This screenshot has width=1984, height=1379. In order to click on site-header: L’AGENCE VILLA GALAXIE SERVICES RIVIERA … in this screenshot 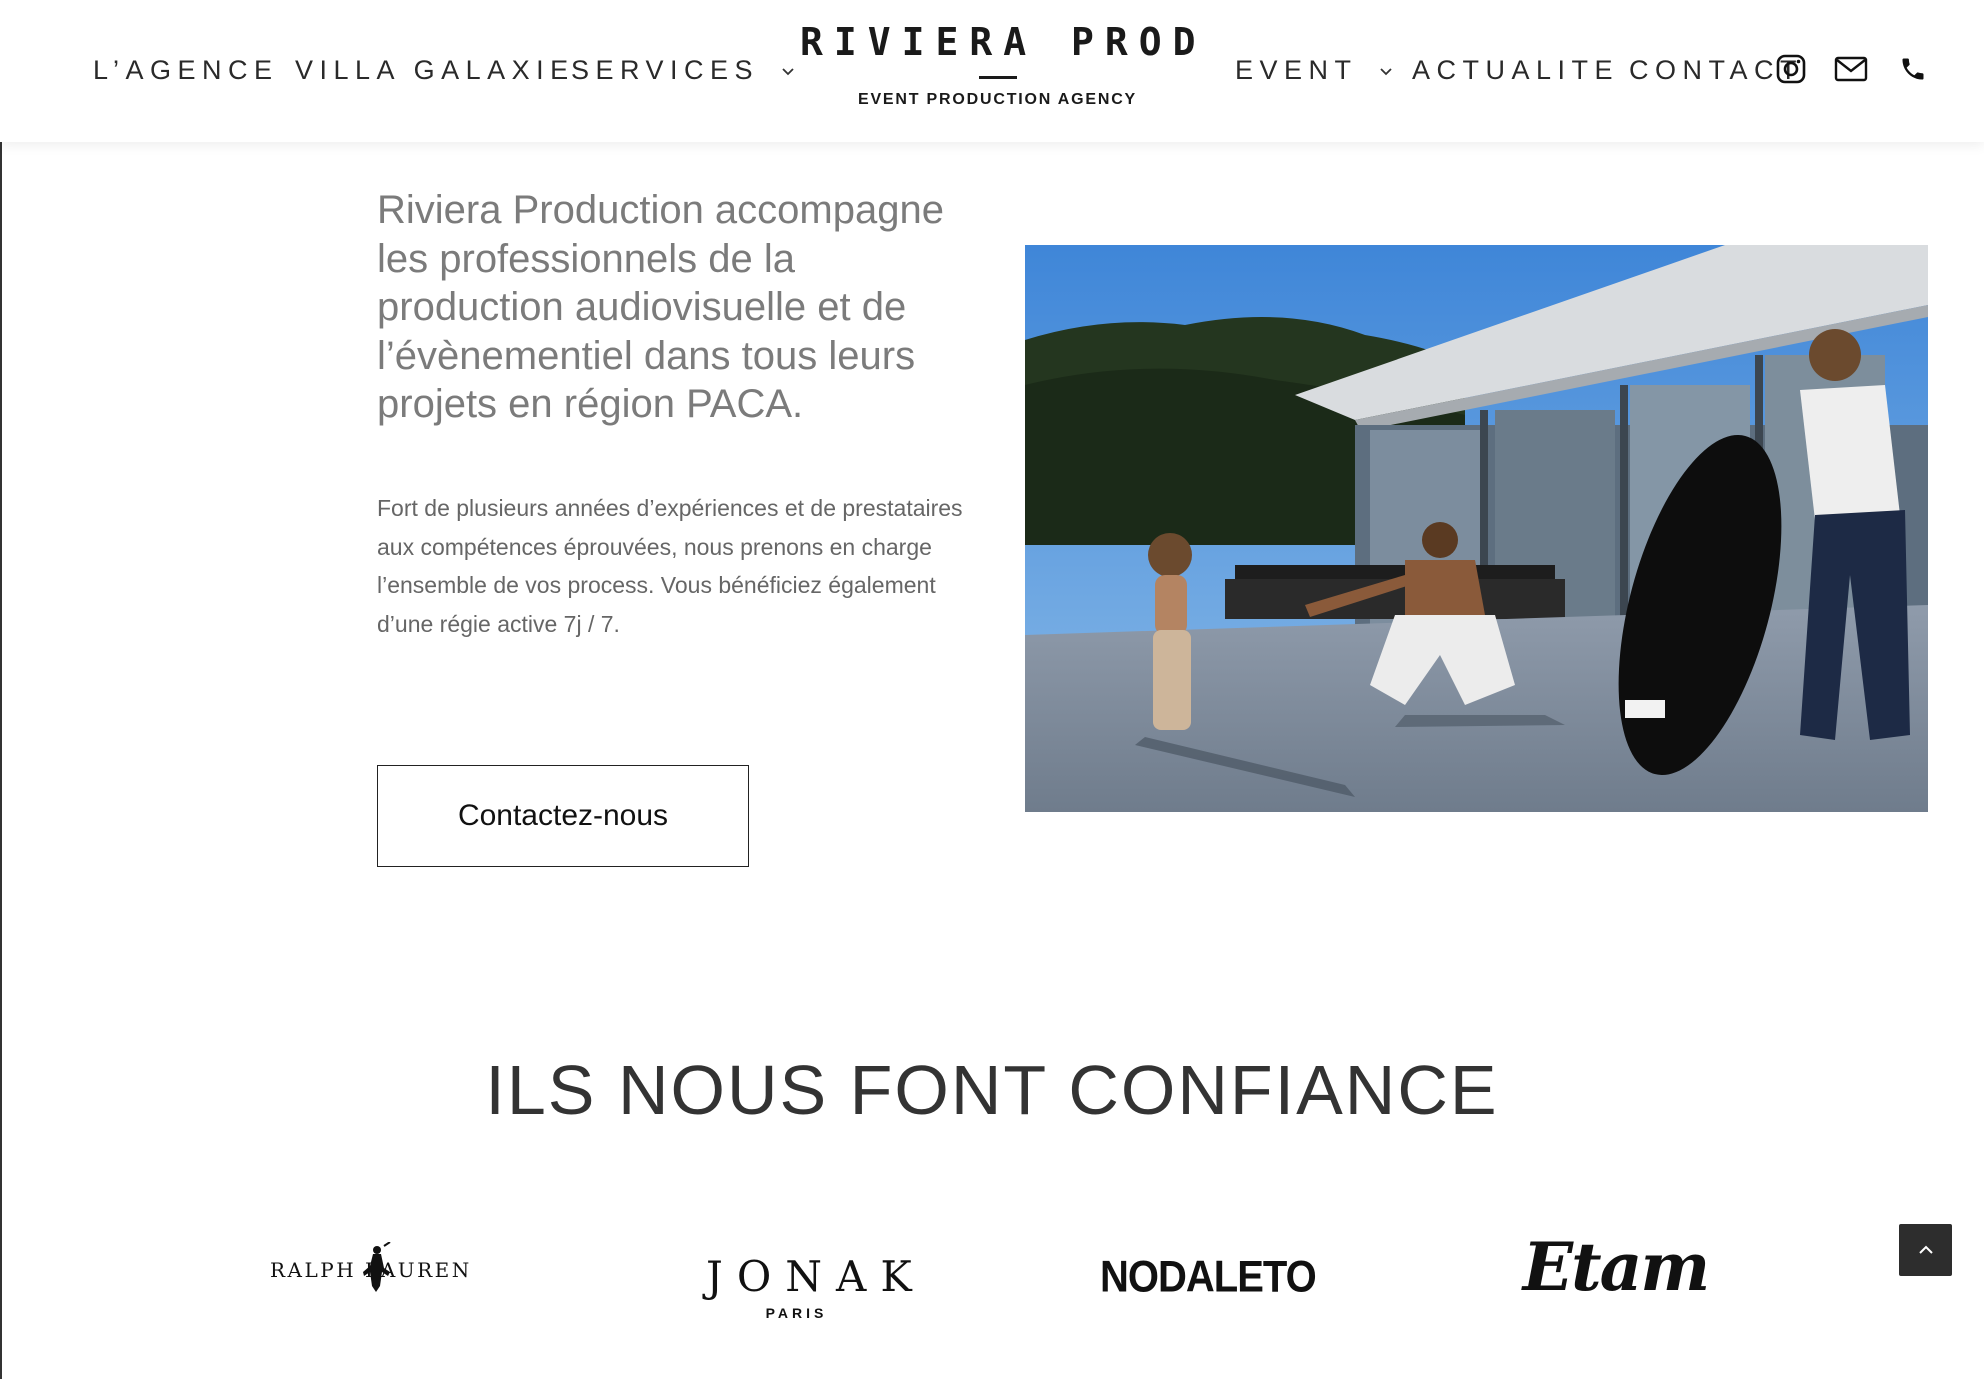, I will do `click(992, 71)`.